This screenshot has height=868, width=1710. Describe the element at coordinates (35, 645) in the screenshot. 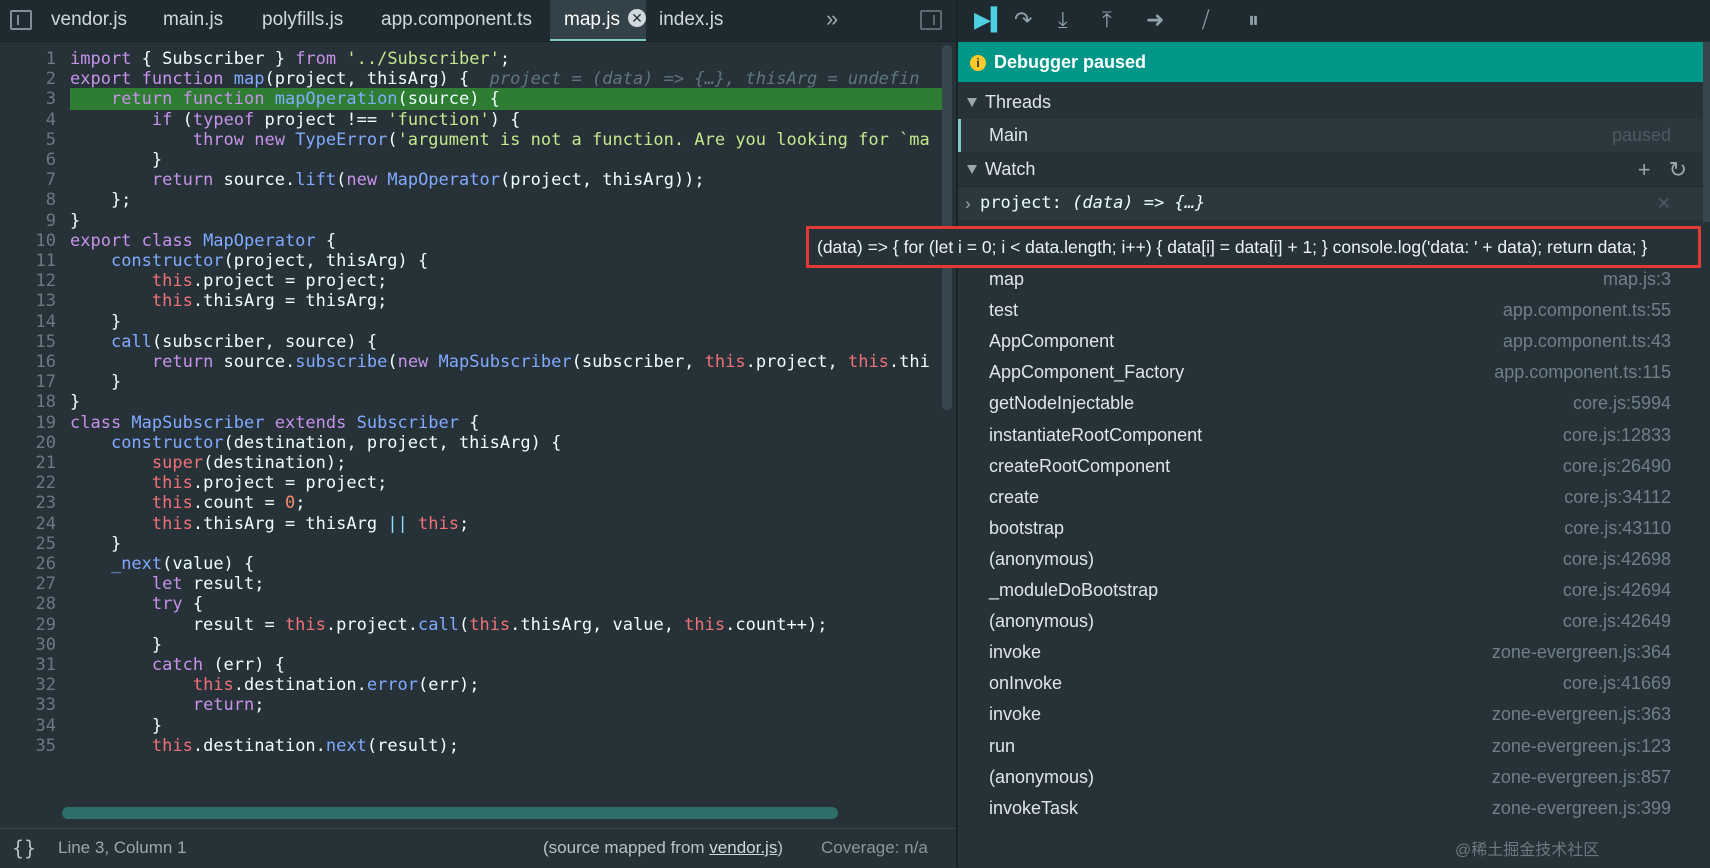

I see `line-number: 30` at that location.